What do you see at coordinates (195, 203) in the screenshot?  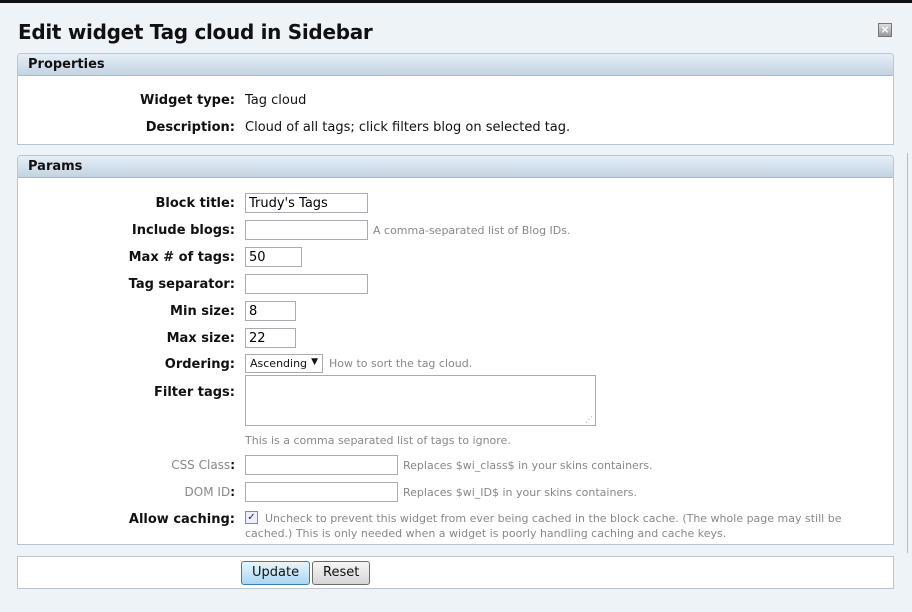 I see `block-title-label: Block title:` at bounding box center [195, 203].